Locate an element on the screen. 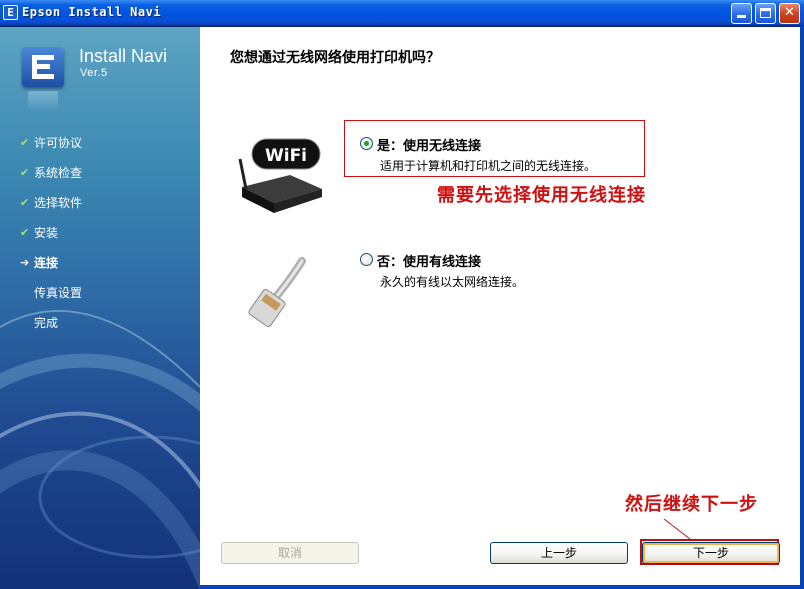 The height and width of the screenshot is (589, 804). step-label: 许可协议 is located at coordinates (58, 143).